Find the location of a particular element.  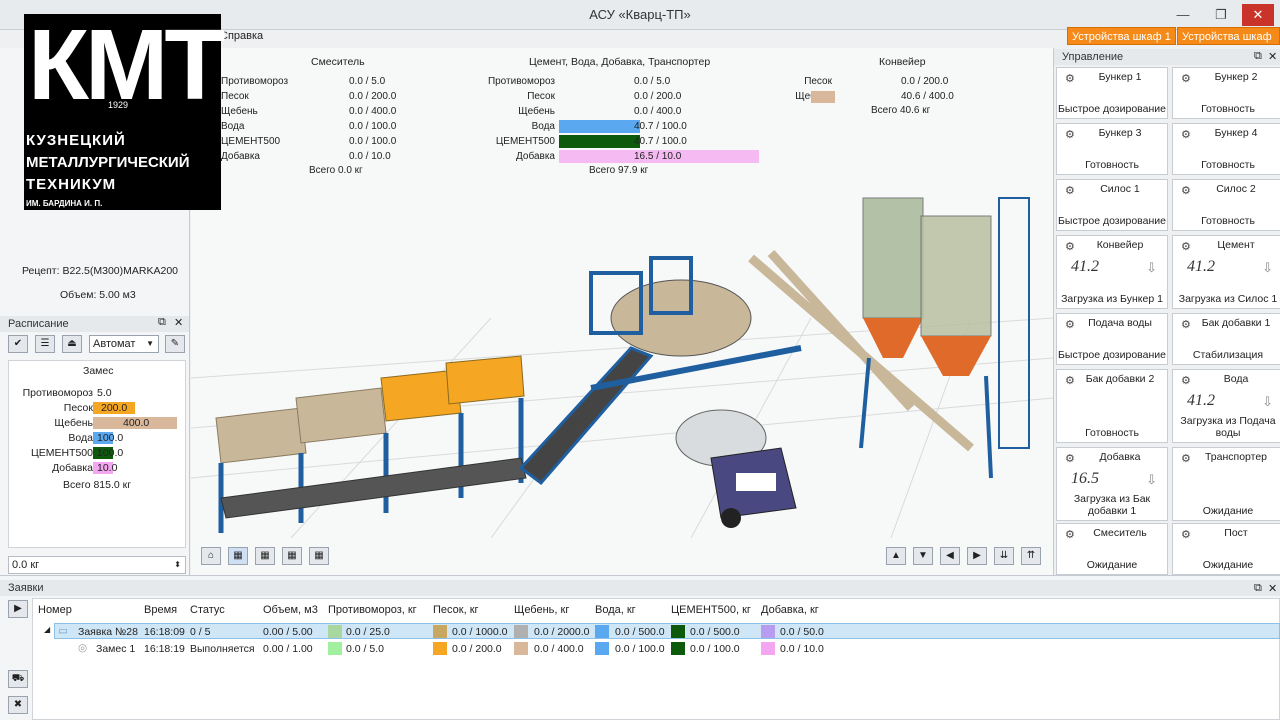

close-icon: ✕ is located at coordinates (1258, 15).